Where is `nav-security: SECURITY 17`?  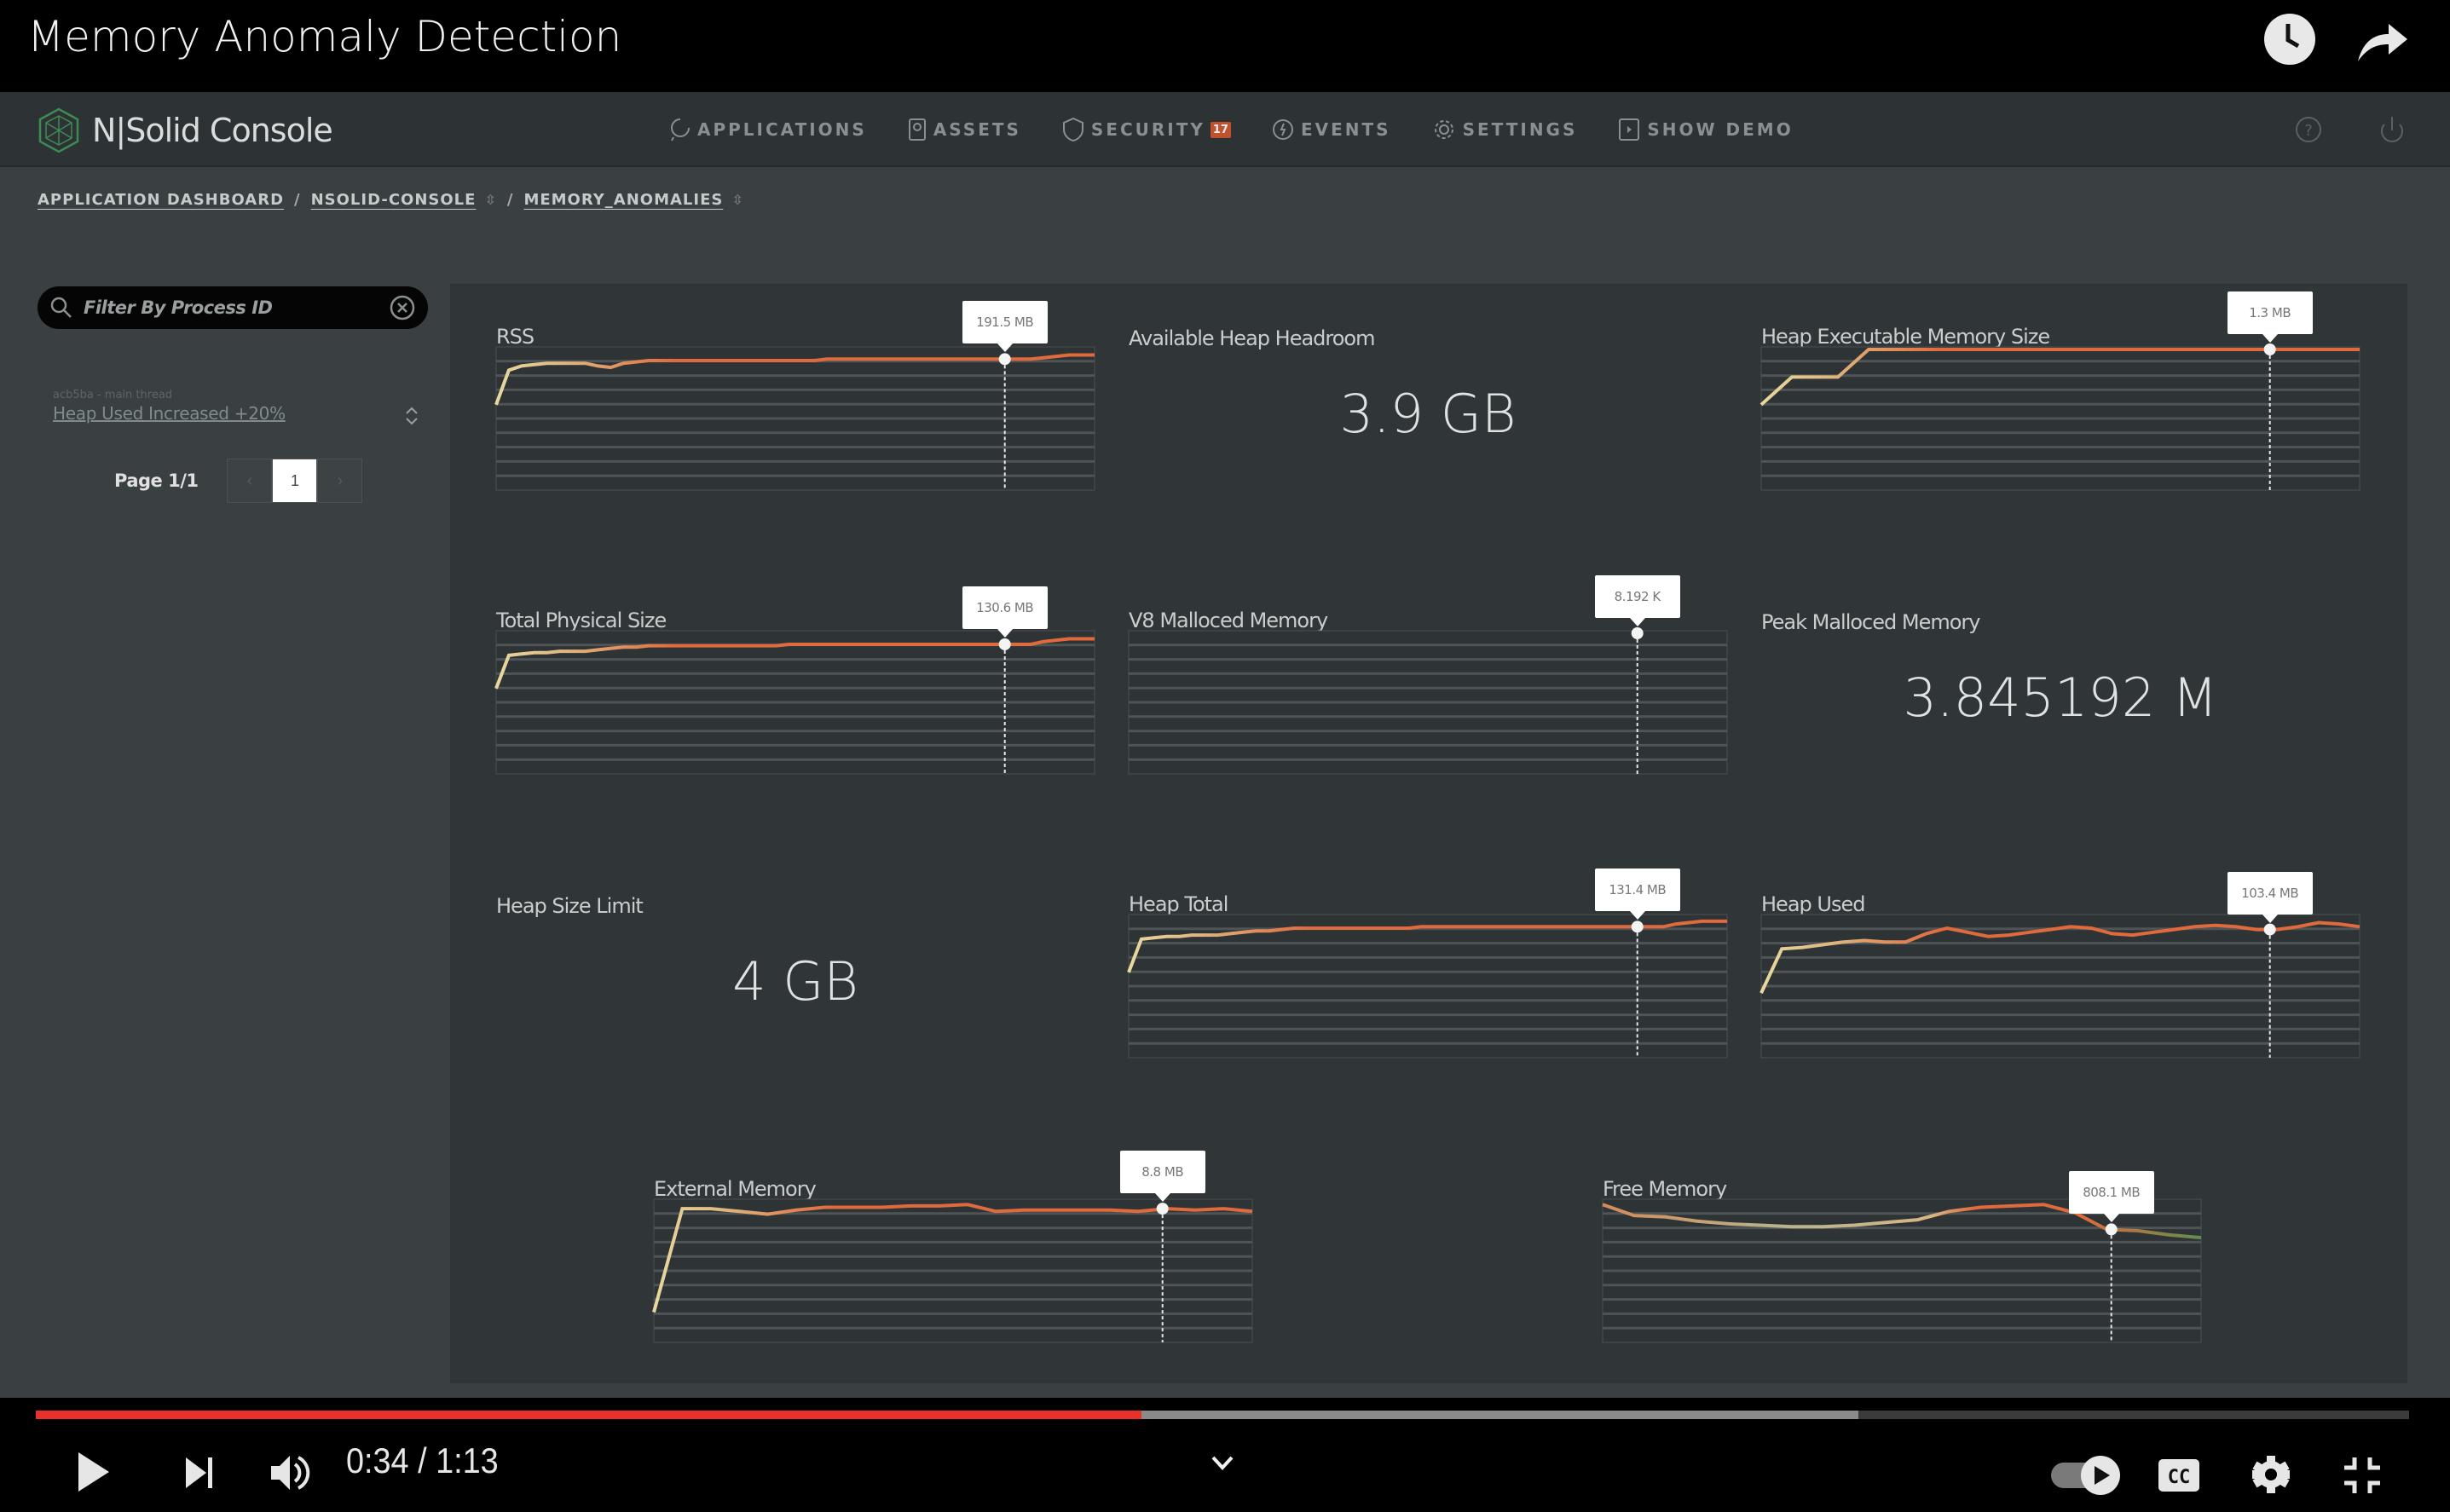 nav-security: SECURITY 17 is located at coordinates (1147, 129).